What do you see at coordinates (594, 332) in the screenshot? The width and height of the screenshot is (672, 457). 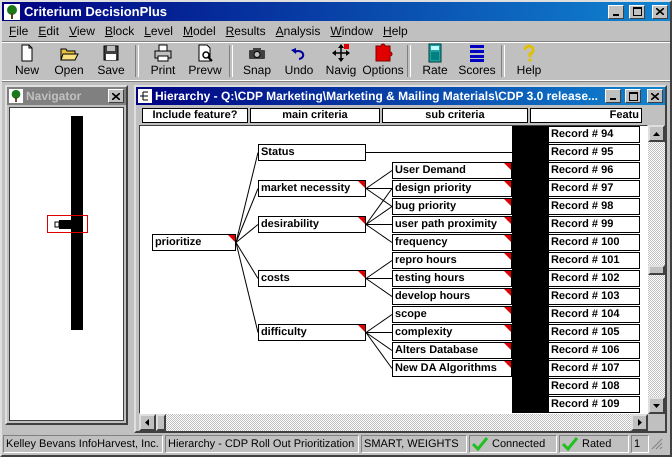 I see `record-node: Record # 105` at bounding box center [594, 332].